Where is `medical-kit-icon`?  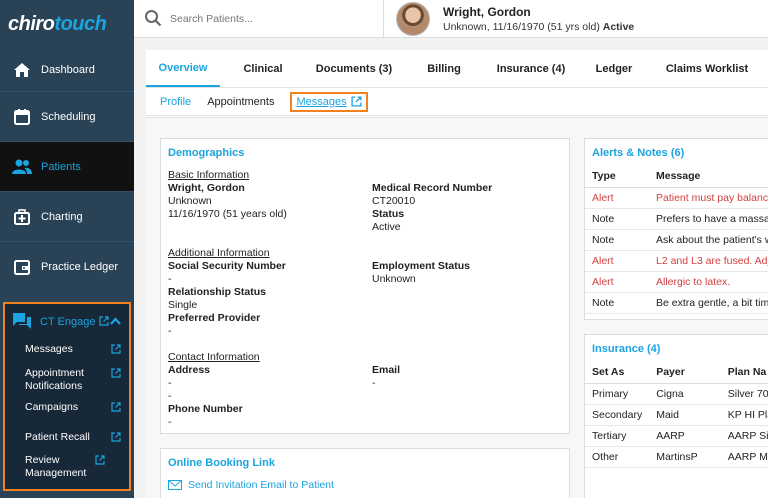
medical-kit-icon is located at coordinates (22, 217).